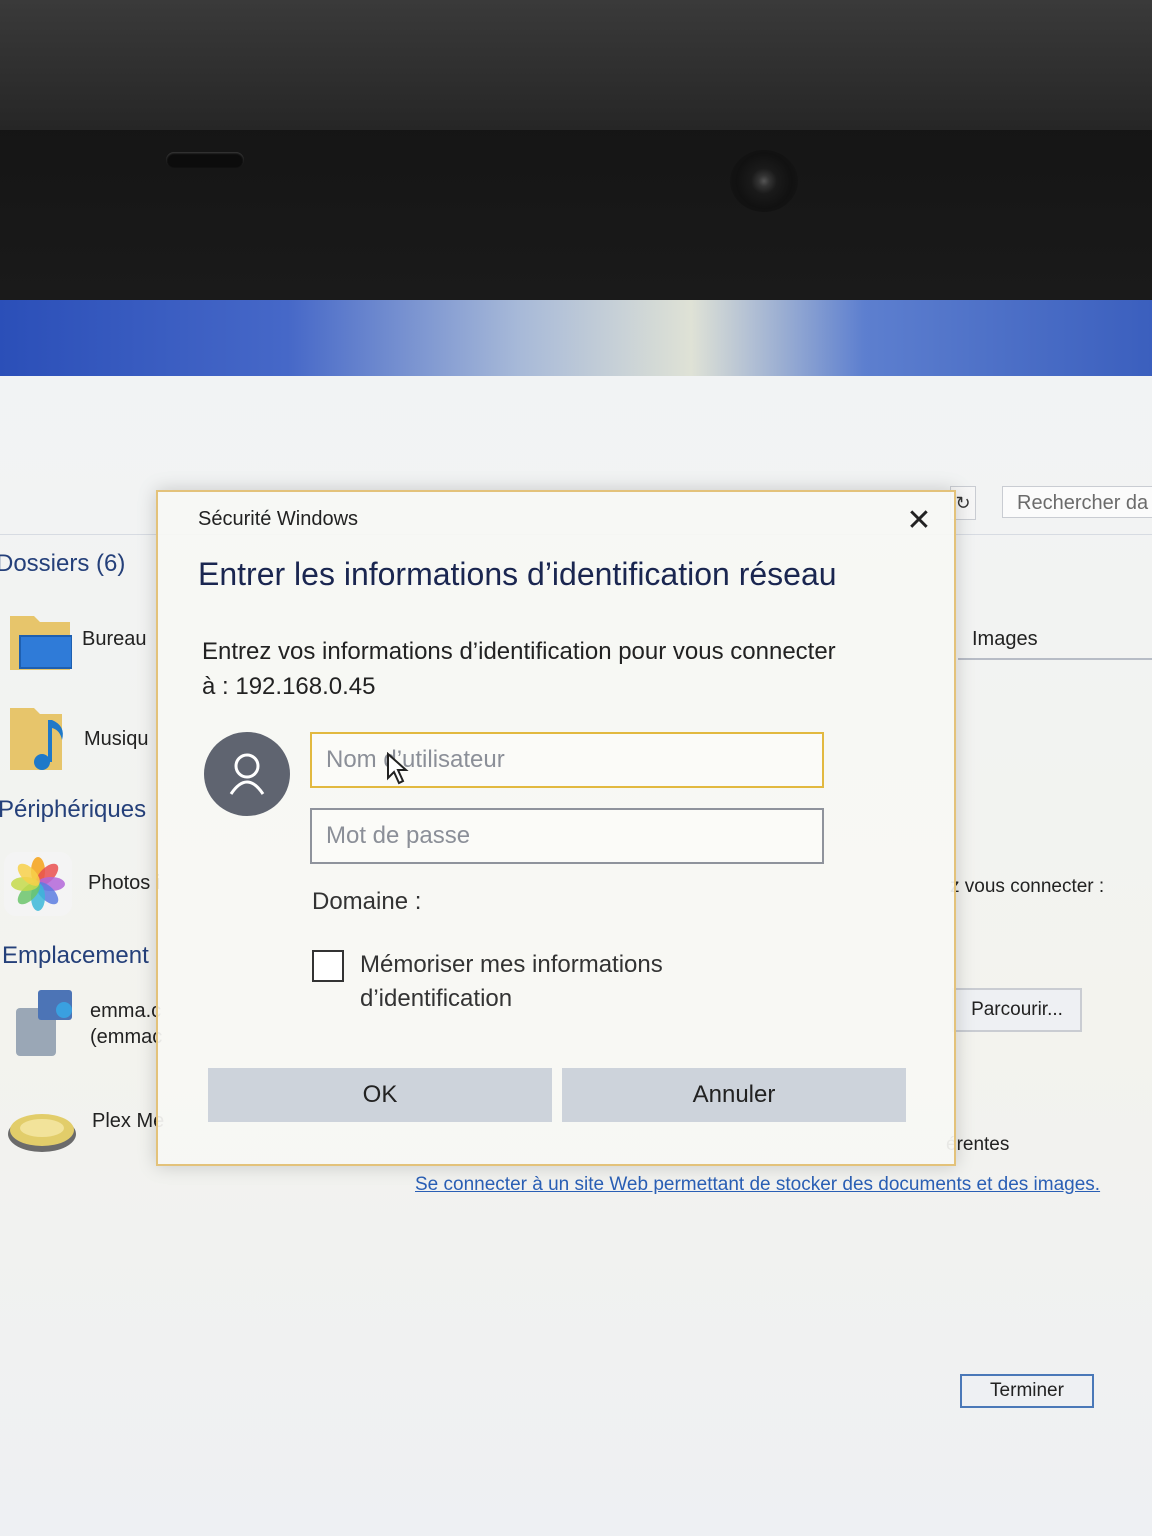 This screenshot has height=1536, width=1152. I want to click on media-server-icon, so click(42, 1131).